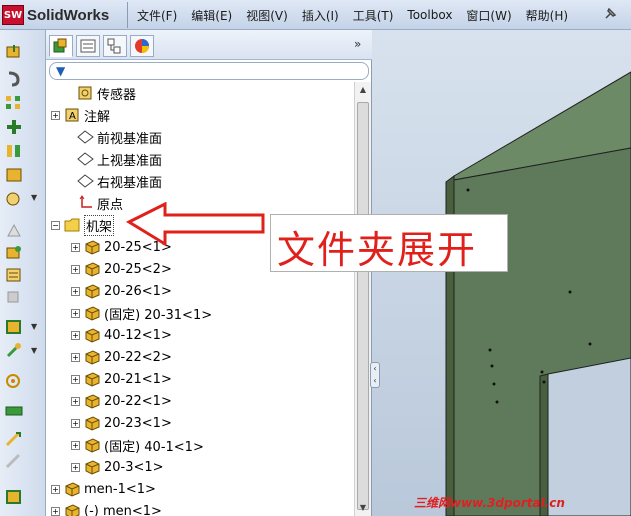 This screenshot has height=516, width=631. I want to click on tab-feature-manager, so click(61, 46).